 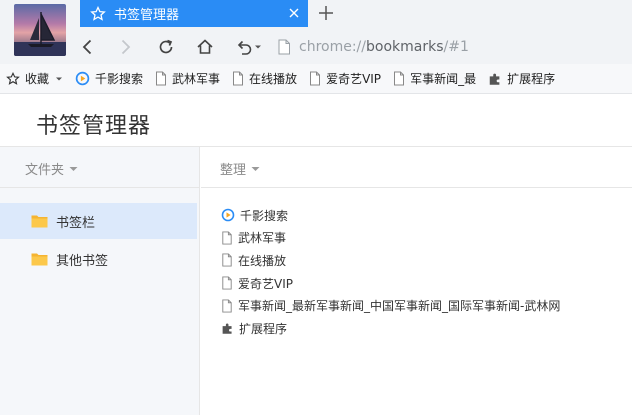 What do you see at coordinates (263, 328) in the screenshot?
I see `list-item-label: 扩展程序` at bounding box center [263, 328].